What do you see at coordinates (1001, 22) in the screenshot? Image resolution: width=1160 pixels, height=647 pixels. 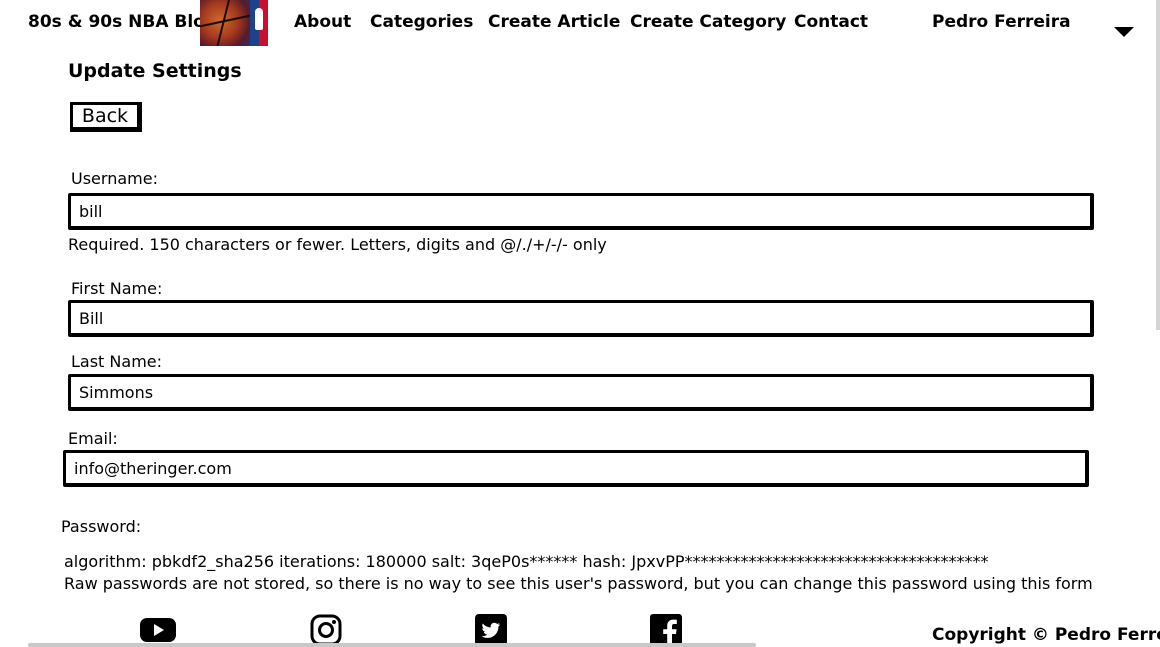 I see `user-menu-name: Pedro Ferreira` at bounding box center [1001, 22].